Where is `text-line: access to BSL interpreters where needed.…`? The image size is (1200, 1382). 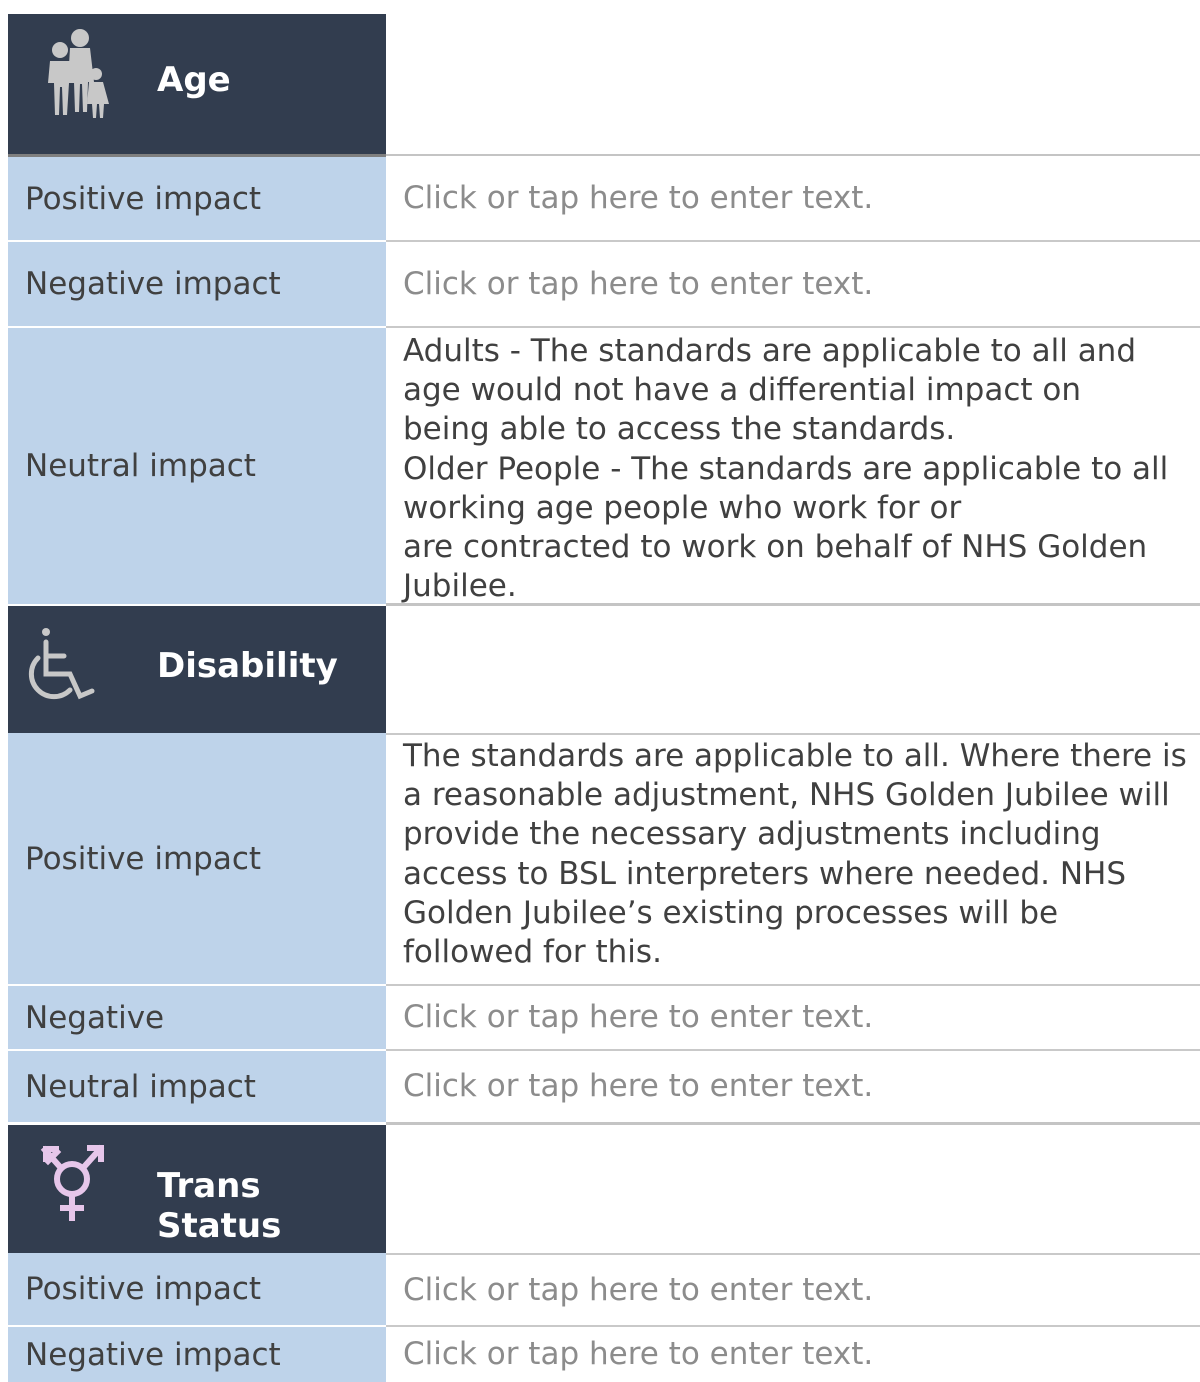
text-line: access to BSL interpreters where needed.… is located at coordinates (765, 873).